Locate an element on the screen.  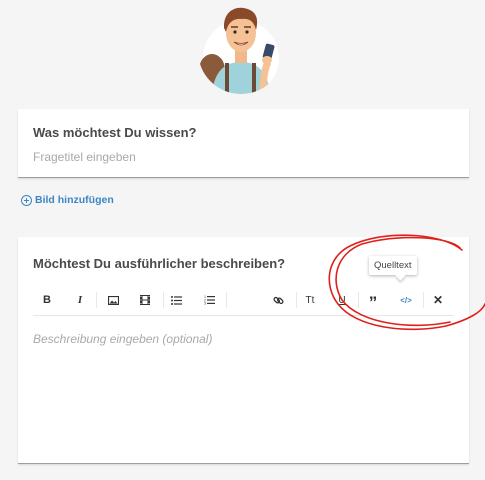
bold-icon: B is located at coordinates (47, 300).